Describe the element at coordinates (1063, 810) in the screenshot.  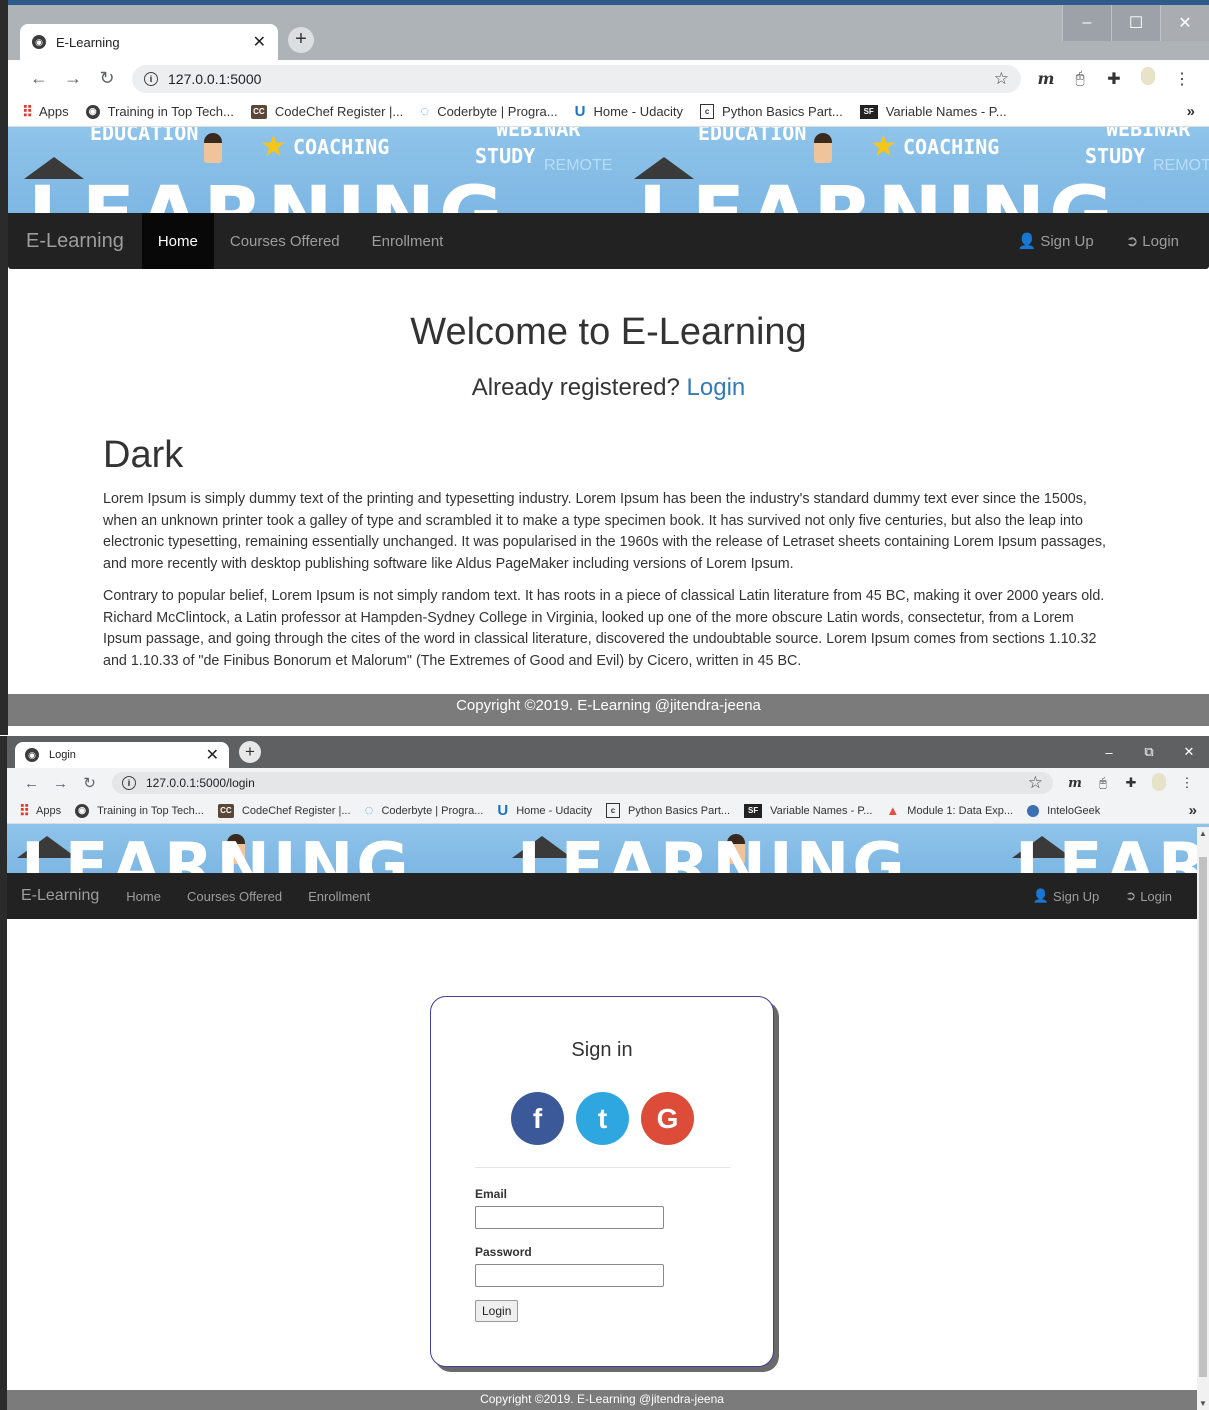
I see `bookmark-intelogeek: InteloGeek` at that location.